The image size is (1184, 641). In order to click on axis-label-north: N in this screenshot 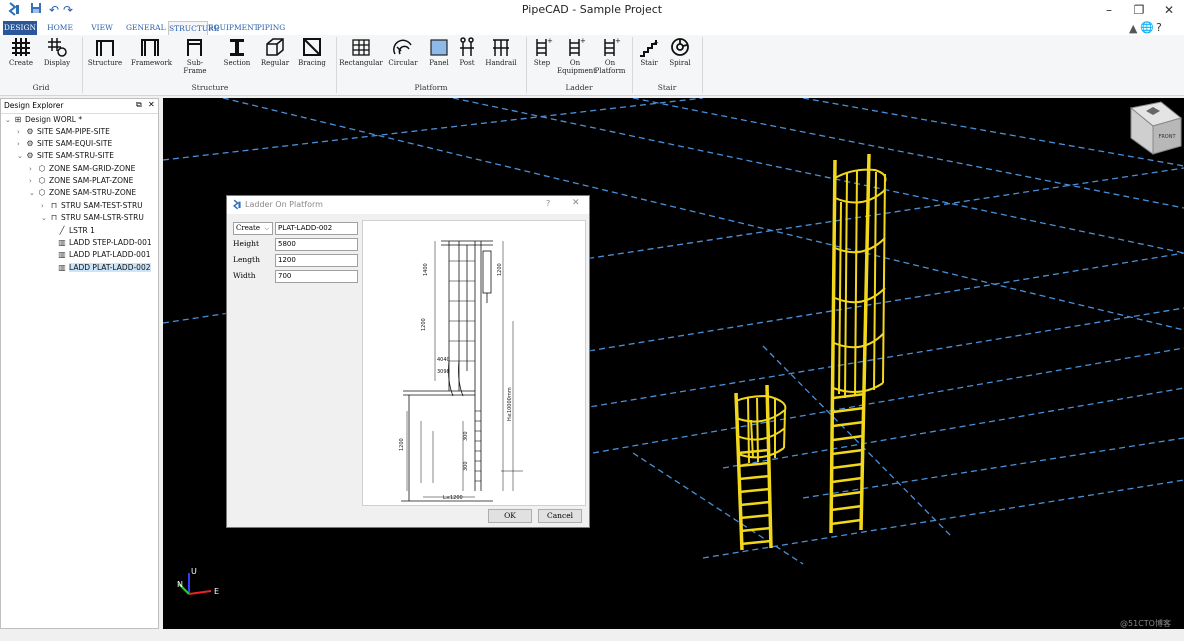, I will do `click(180, 584)`.